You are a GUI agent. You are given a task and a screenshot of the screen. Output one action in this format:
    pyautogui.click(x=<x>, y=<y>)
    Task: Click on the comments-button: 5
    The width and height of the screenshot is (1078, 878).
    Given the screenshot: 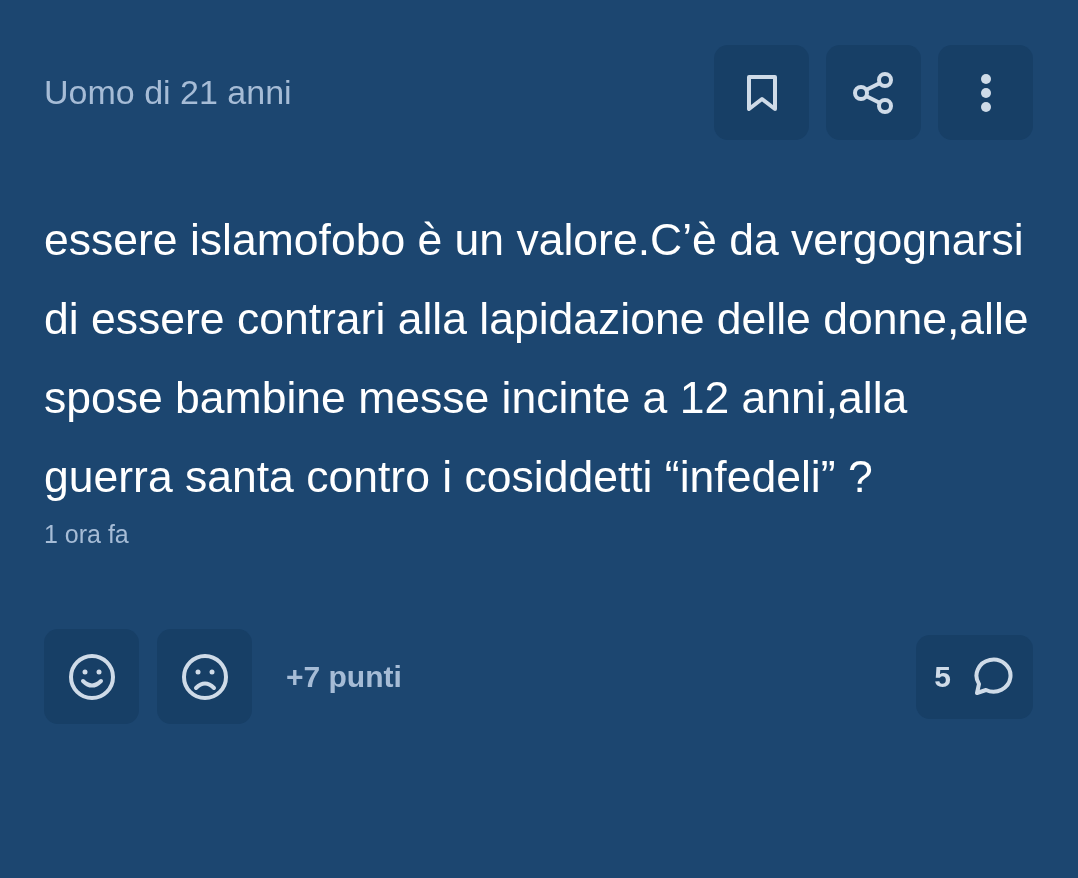 What is the action you would take?
    pyautogui.click(x=974, y=676)
    